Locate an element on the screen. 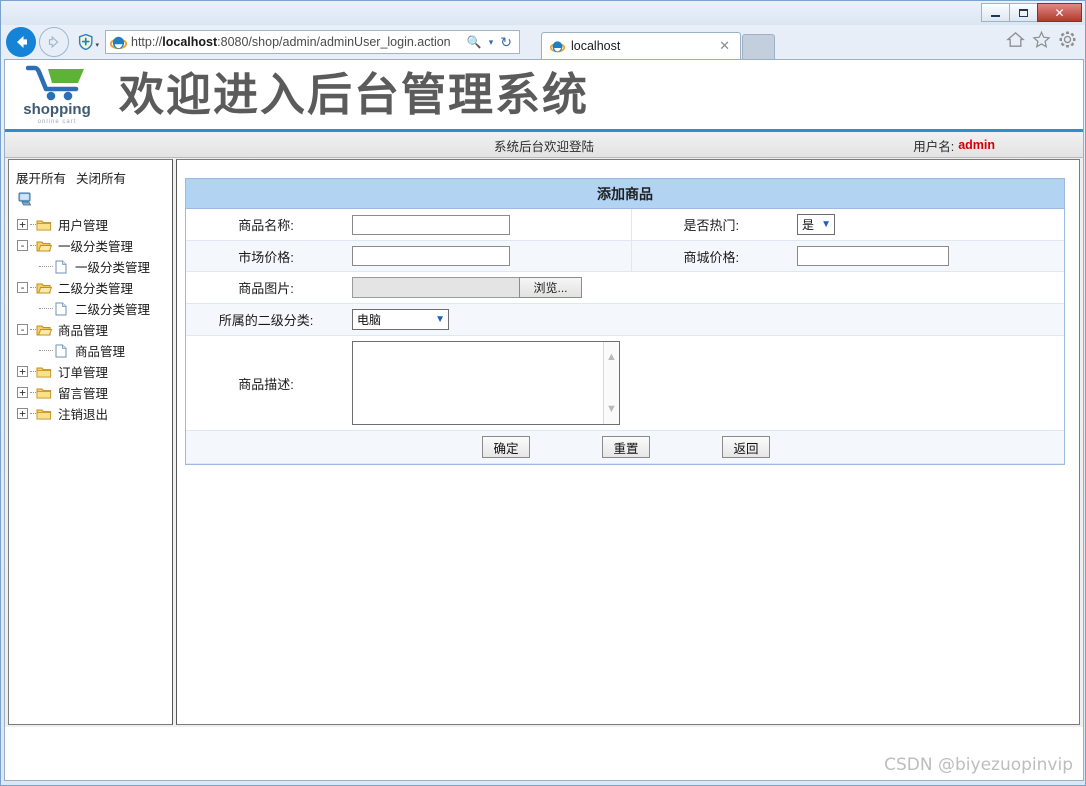  category-label: 所属的二级分类: is located at coordinates (266, 319).